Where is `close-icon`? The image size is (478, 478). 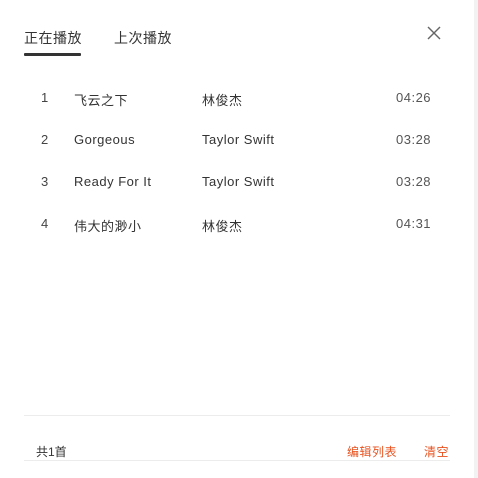 close-icon is located at coordinates (434, 33).